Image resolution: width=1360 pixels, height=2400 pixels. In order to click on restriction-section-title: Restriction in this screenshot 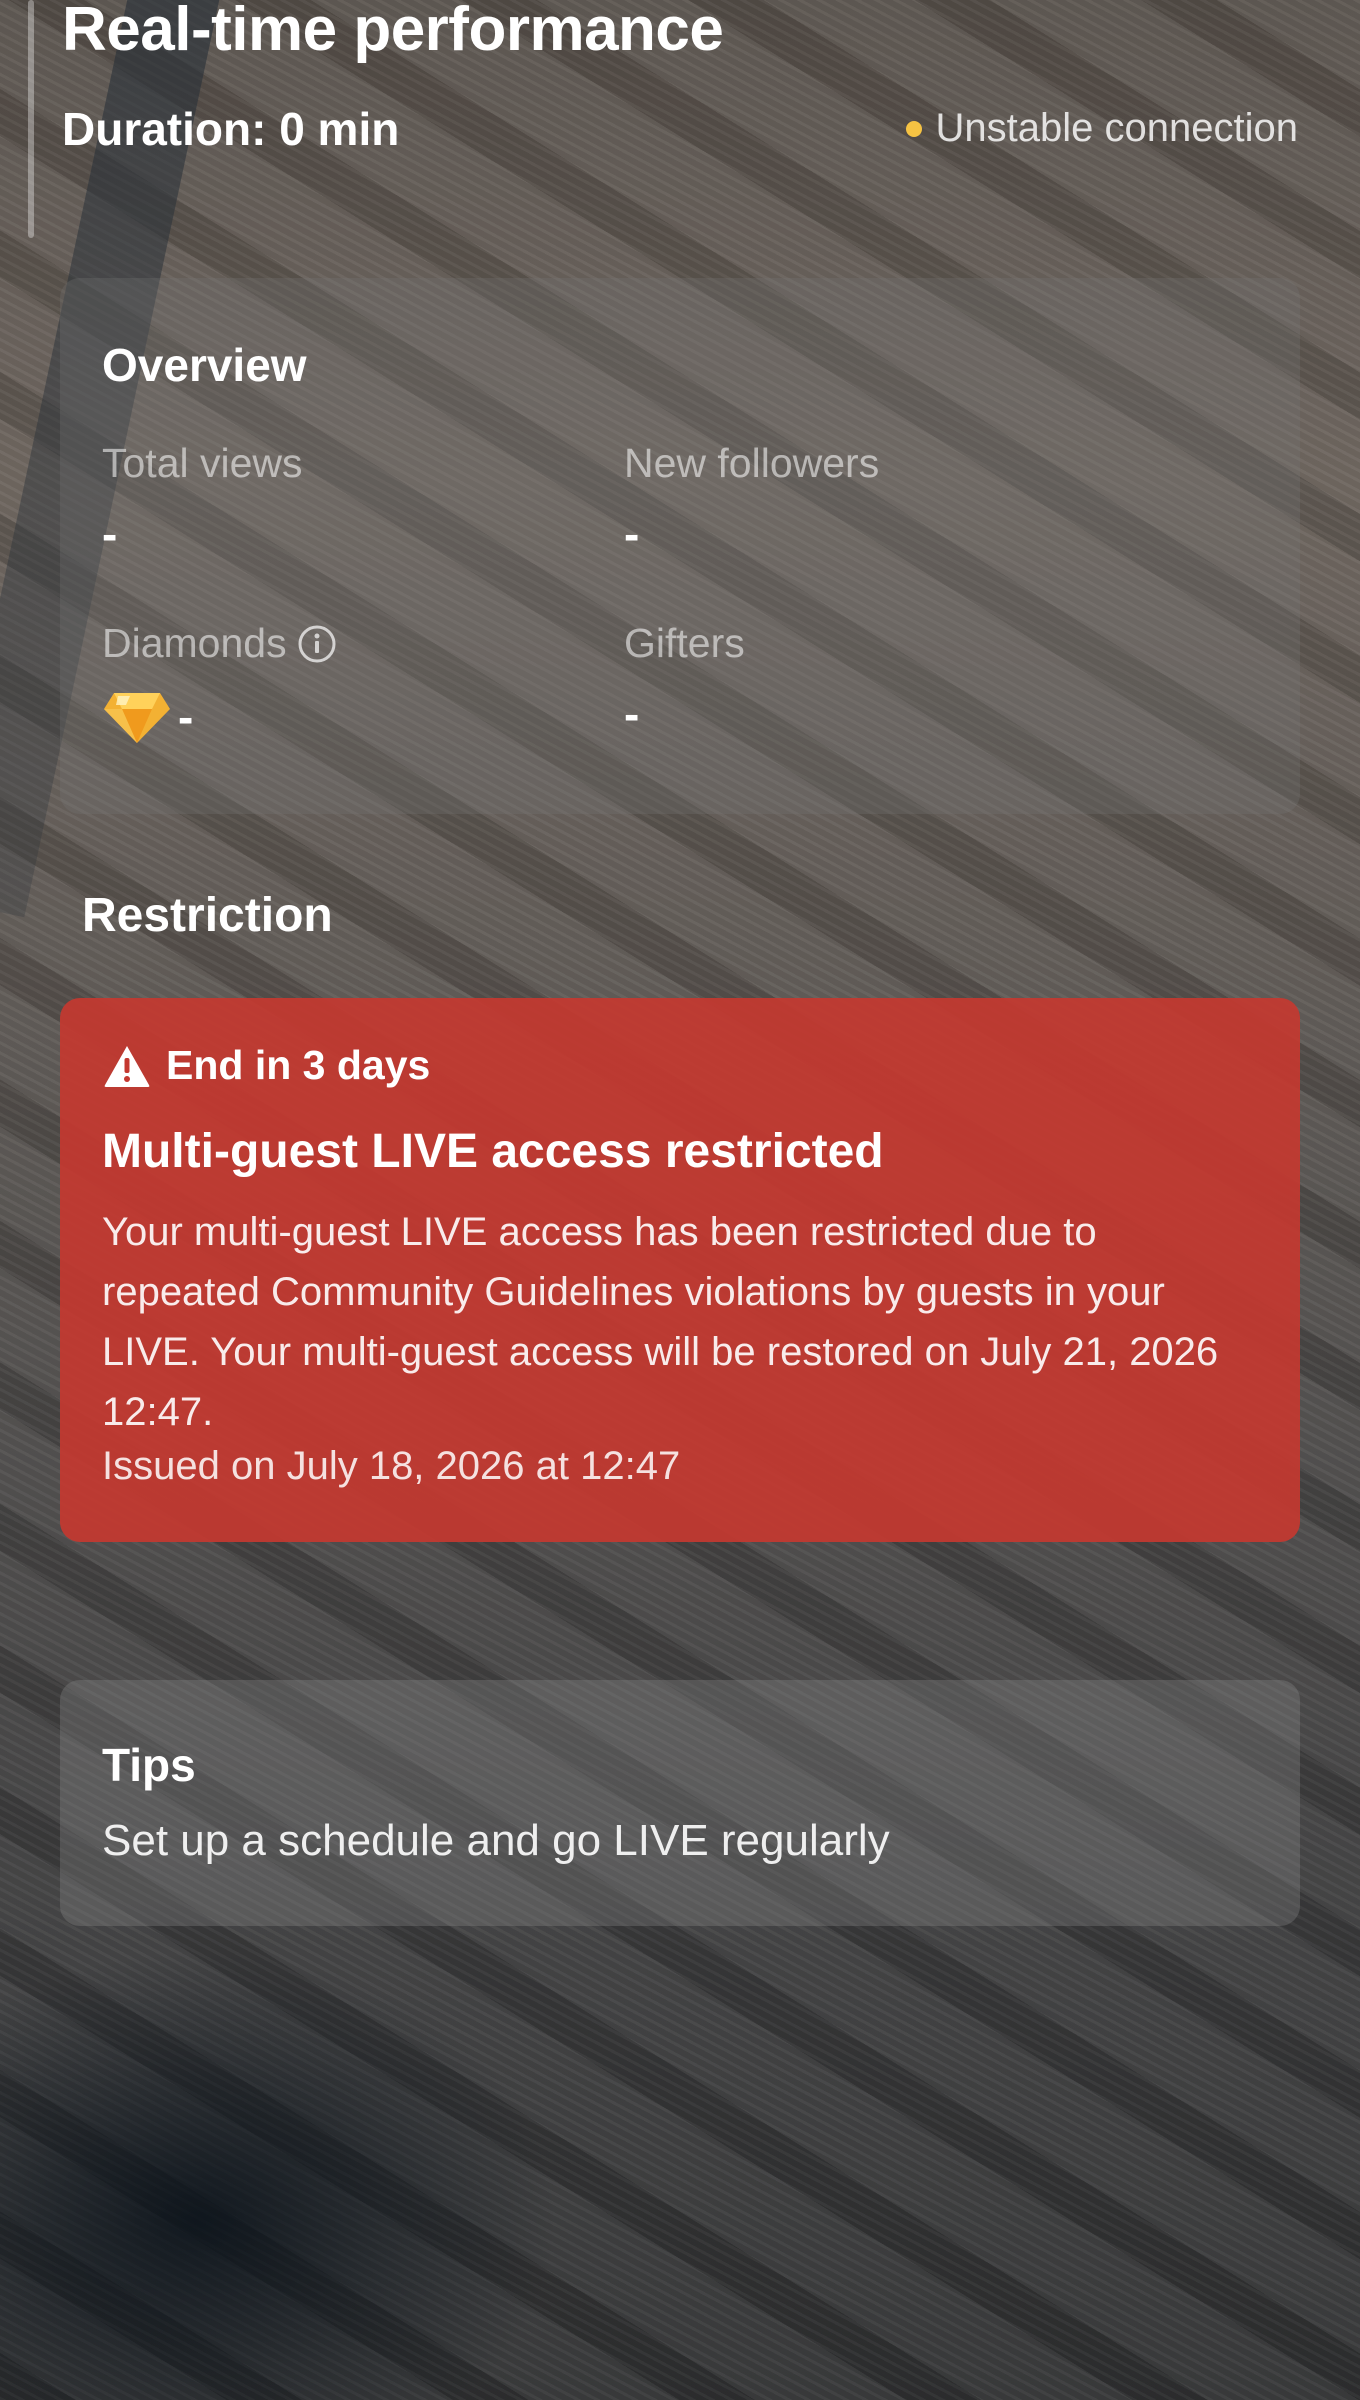, I will do `click(207, 915)`.